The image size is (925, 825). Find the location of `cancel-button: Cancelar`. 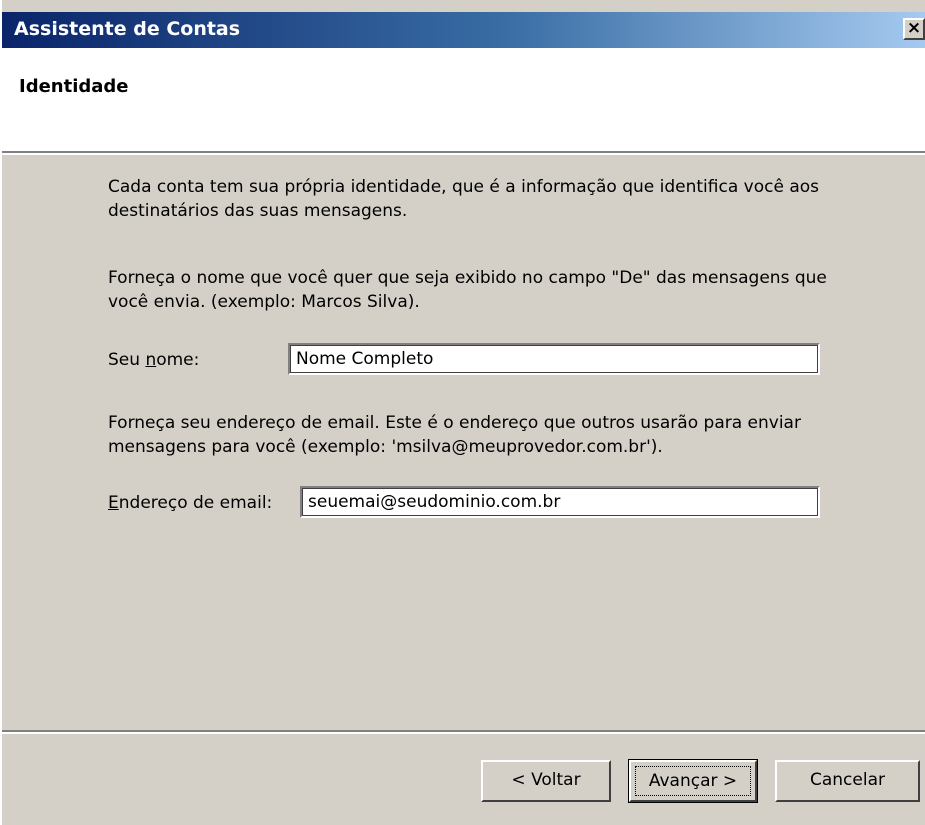

cancel-button: Cancelar is located at coordinates (847, 781).